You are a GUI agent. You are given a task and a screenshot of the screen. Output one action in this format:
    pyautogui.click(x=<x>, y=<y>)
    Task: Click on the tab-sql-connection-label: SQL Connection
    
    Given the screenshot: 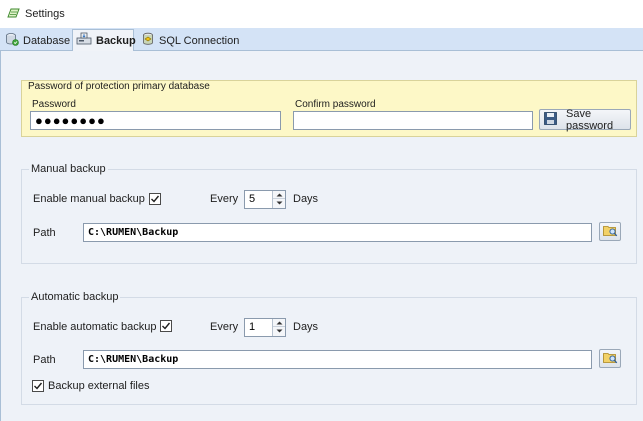 What is the action you would take?
    pyautogui.click(x=199, y=40)
    